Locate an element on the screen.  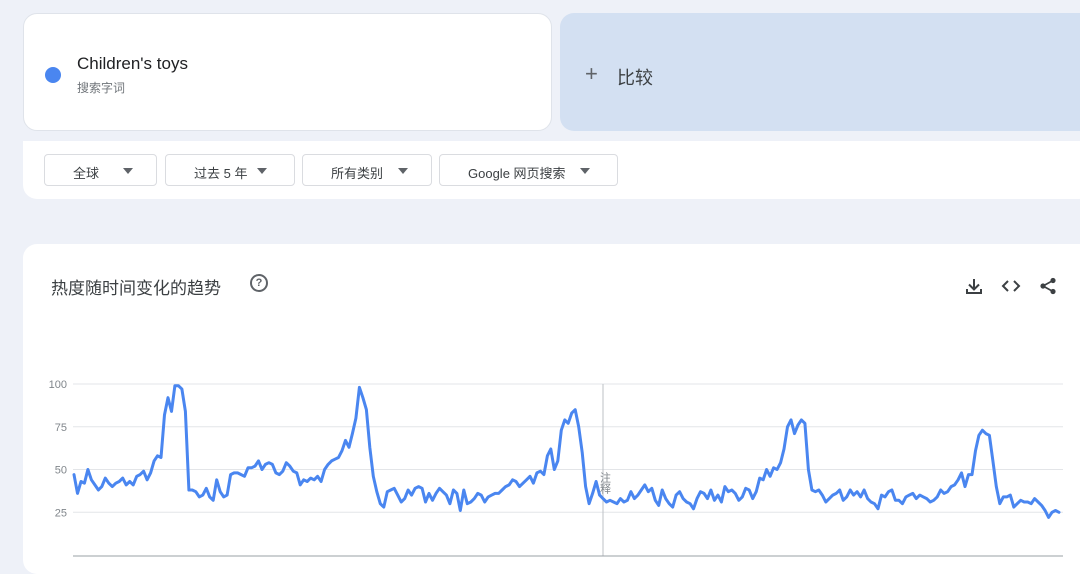
search-term-title: Children's toys is located at coordinates (132, 64).